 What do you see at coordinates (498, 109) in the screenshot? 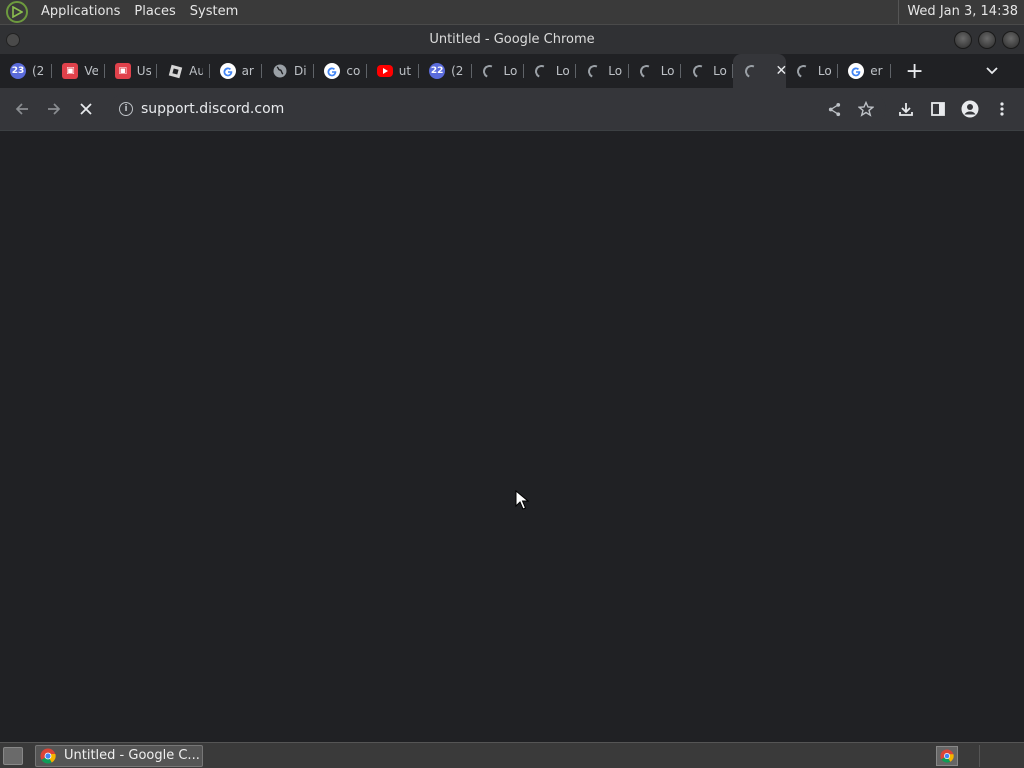
I see `address-bar: i support.discord.com` at bounding box center [498, 109].